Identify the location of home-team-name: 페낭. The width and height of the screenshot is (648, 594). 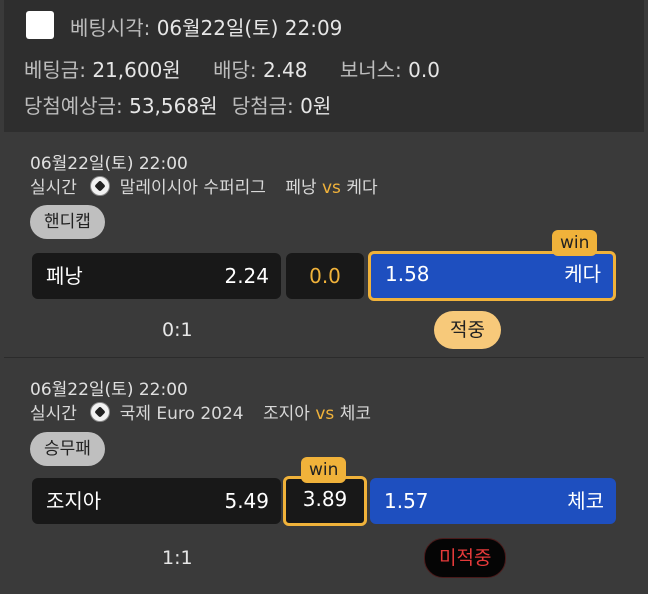
(64, 276).